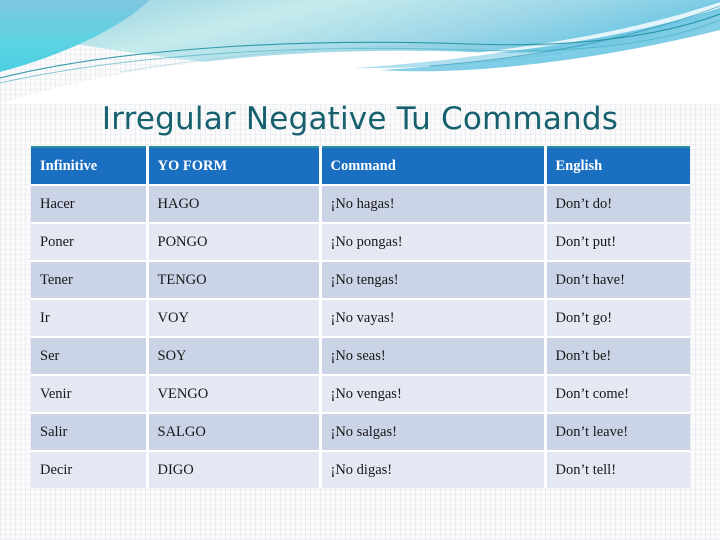  Describe the element at coordinates (433, 318) in the screenshot. I see `cell-command: ¡No vayas!` at that location.